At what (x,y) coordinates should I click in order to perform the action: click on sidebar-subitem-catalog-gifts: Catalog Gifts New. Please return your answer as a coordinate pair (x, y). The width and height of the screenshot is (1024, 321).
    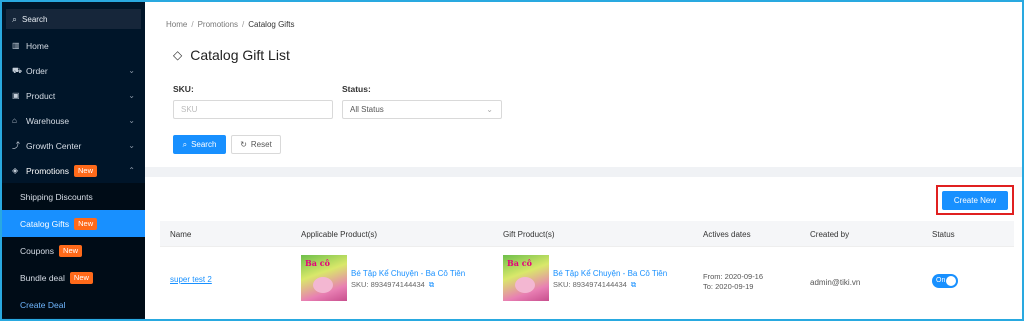
    Looking at the image, I should click on (73, 223).